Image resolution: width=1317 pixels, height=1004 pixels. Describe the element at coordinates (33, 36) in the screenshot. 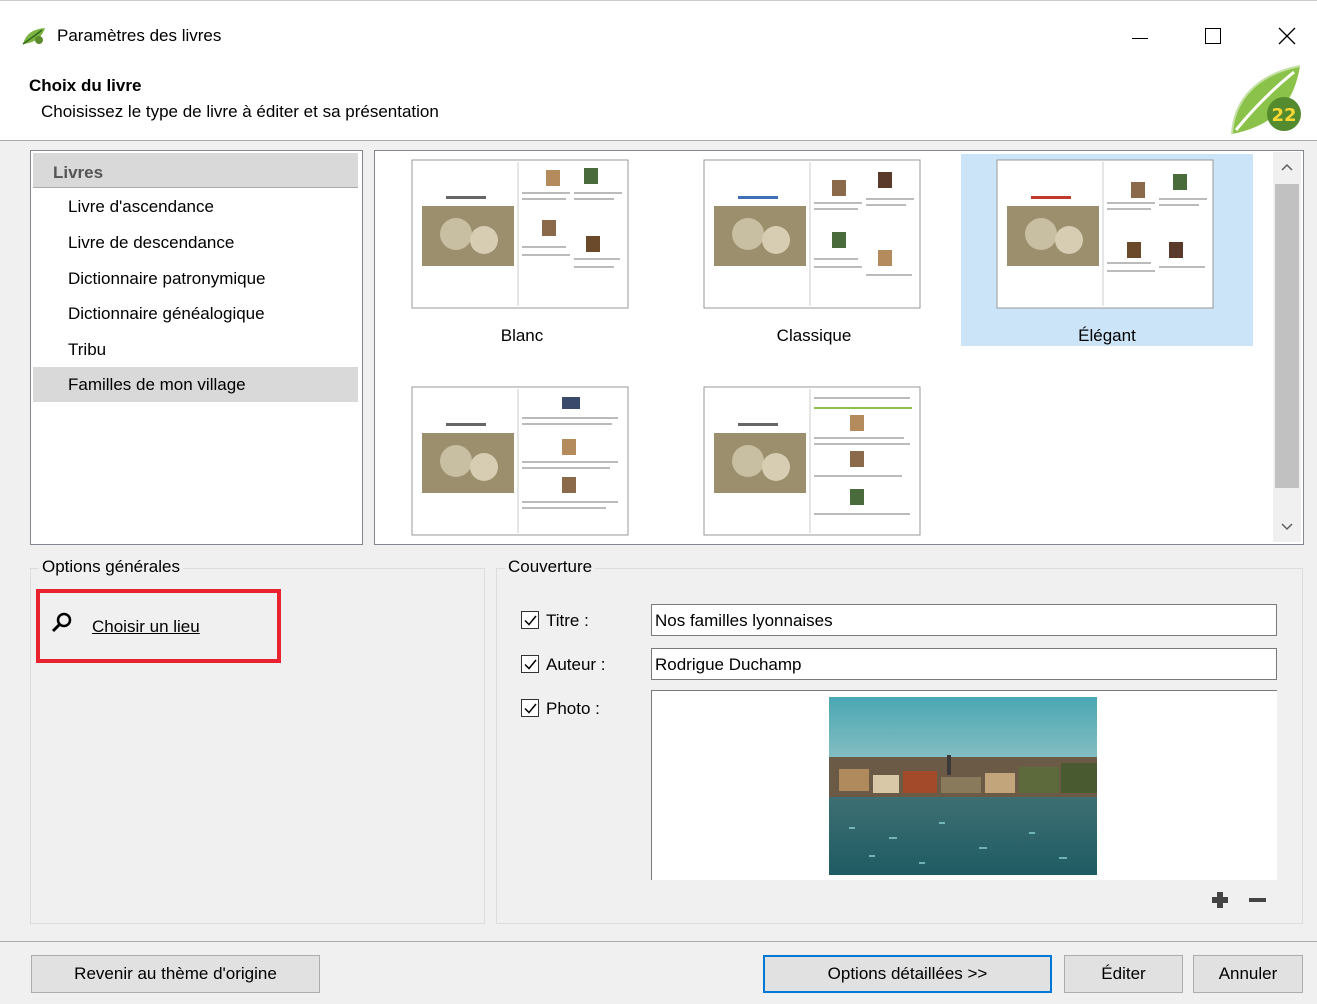

I see `app-leaf-icon` at that location.